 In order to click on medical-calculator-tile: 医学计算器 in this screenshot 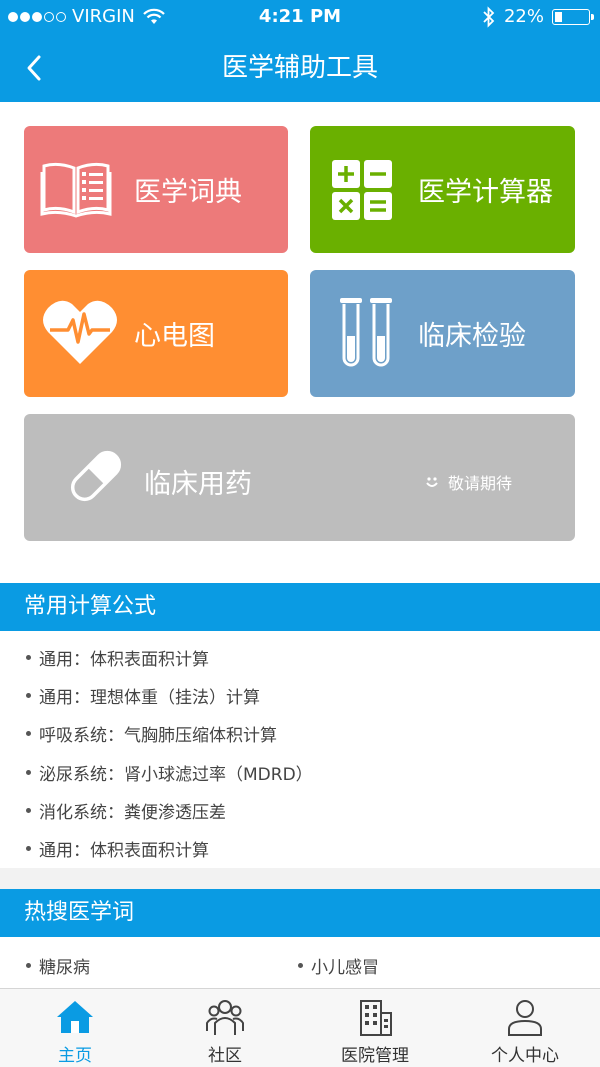, I will do `click(442, 189)`.